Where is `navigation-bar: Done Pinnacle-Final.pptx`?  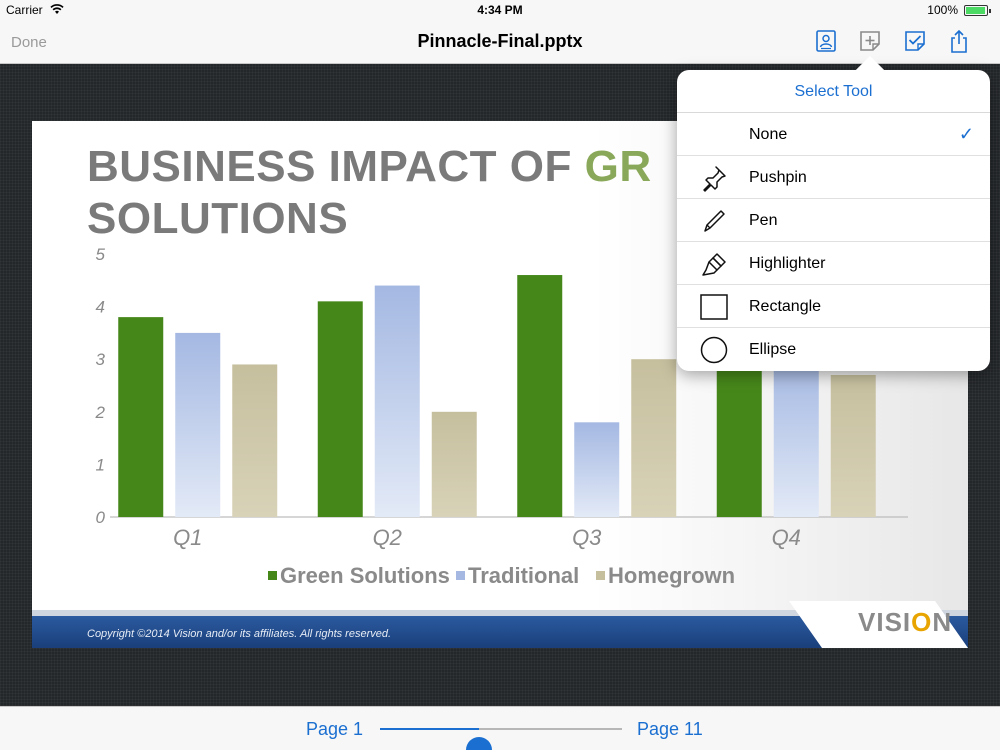 navigation-bar: Done Pinnacle-Final.pptx is located at coordinates (500, 42).